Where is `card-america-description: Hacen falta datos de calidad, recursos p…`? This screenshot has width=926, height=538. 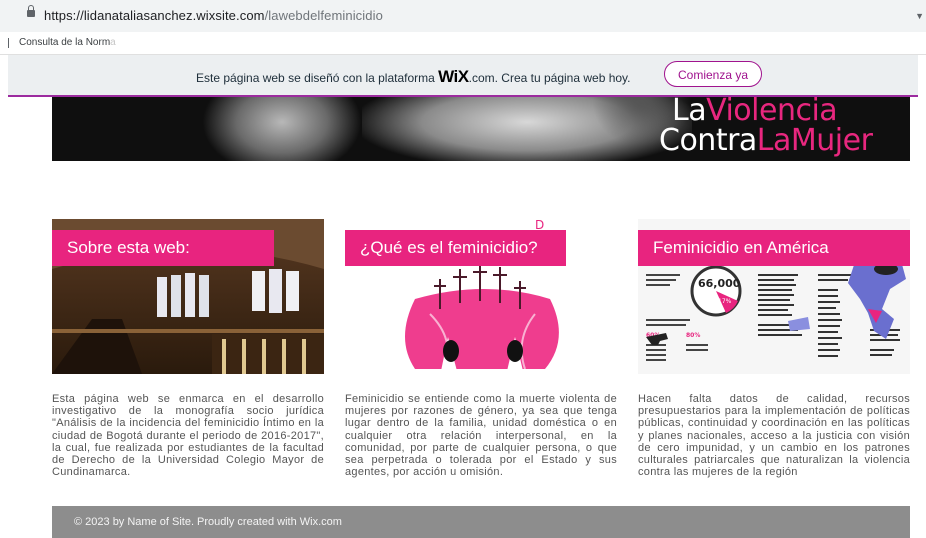
card-america-description: Hacen falta datos de calidad, recursos p… is located at coordinates (774, 436).